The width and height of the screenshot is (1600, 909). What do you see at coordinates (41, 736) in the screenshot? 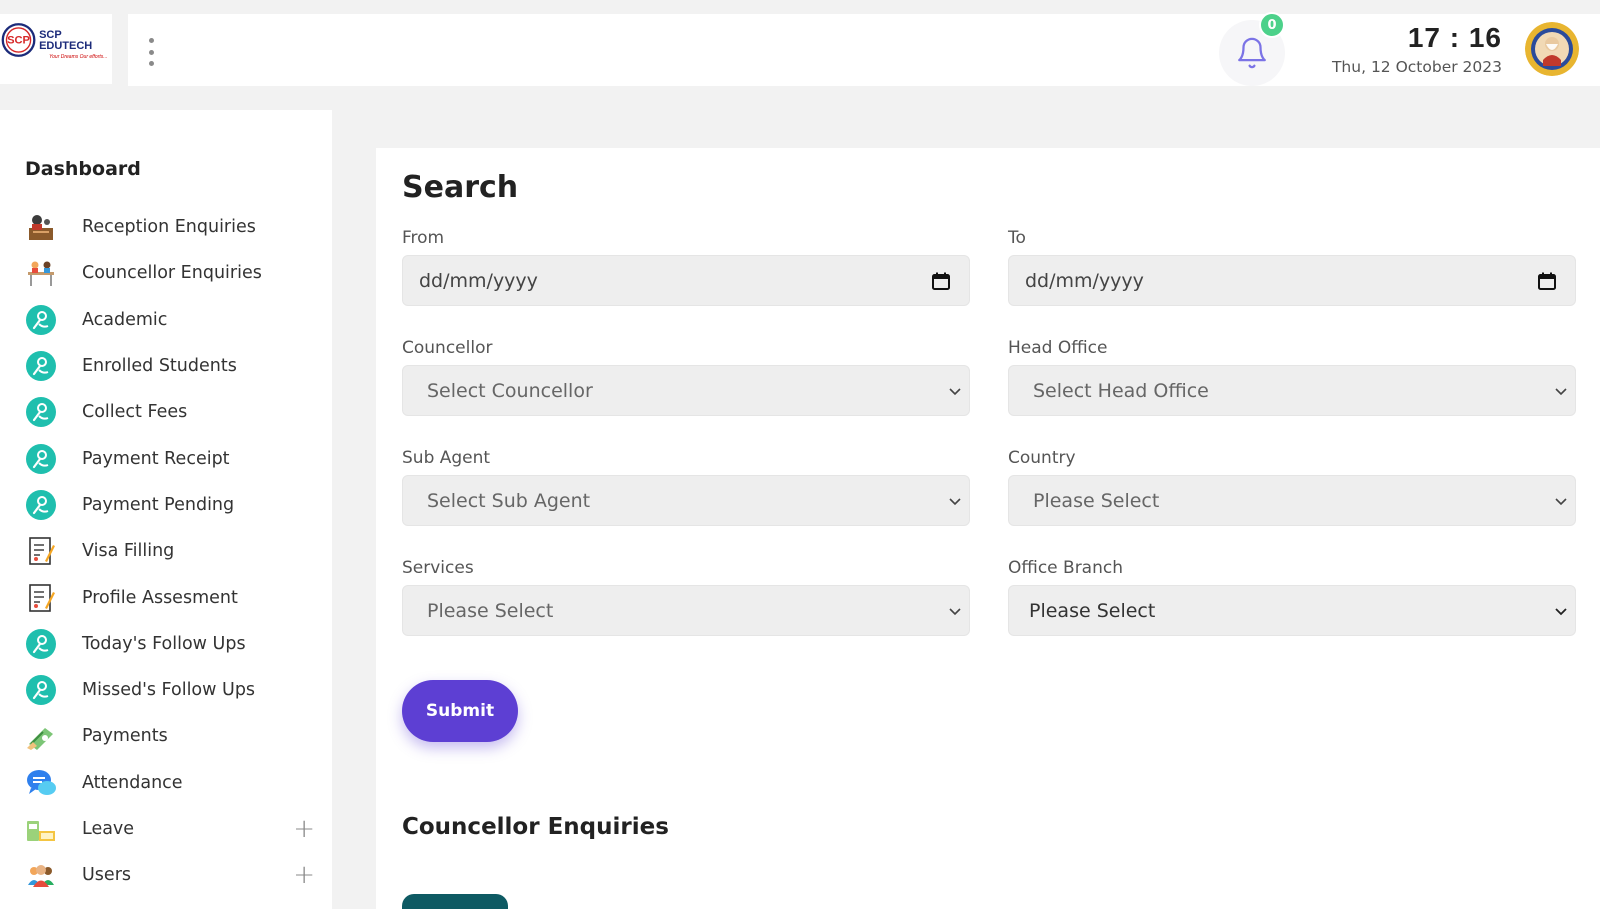
I see `payment-icon` at bounding box center [41, 736].